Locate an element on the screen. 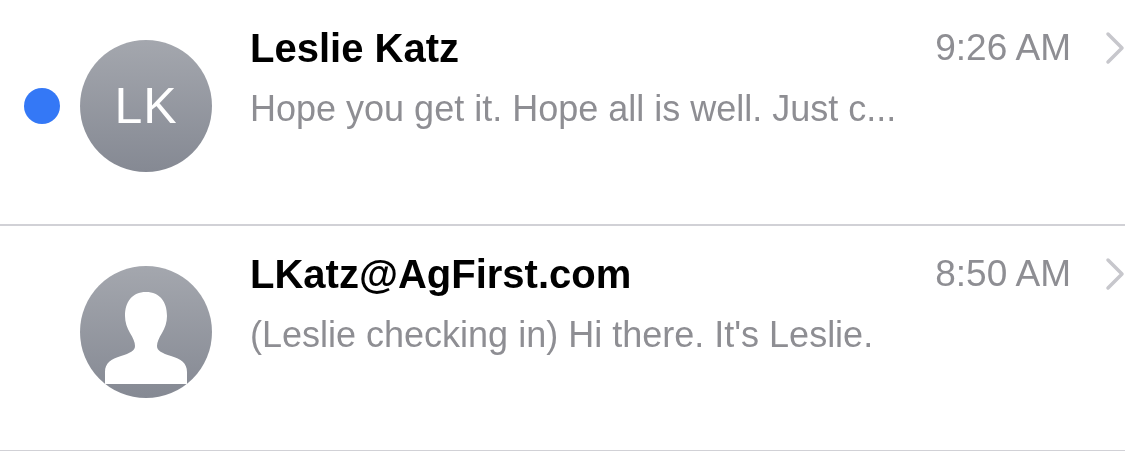 This screenshot has width=1125, height=451. message-preview: (Leslie checking in) Hi there. It's Leslie. is located at coordinates (562, 335).